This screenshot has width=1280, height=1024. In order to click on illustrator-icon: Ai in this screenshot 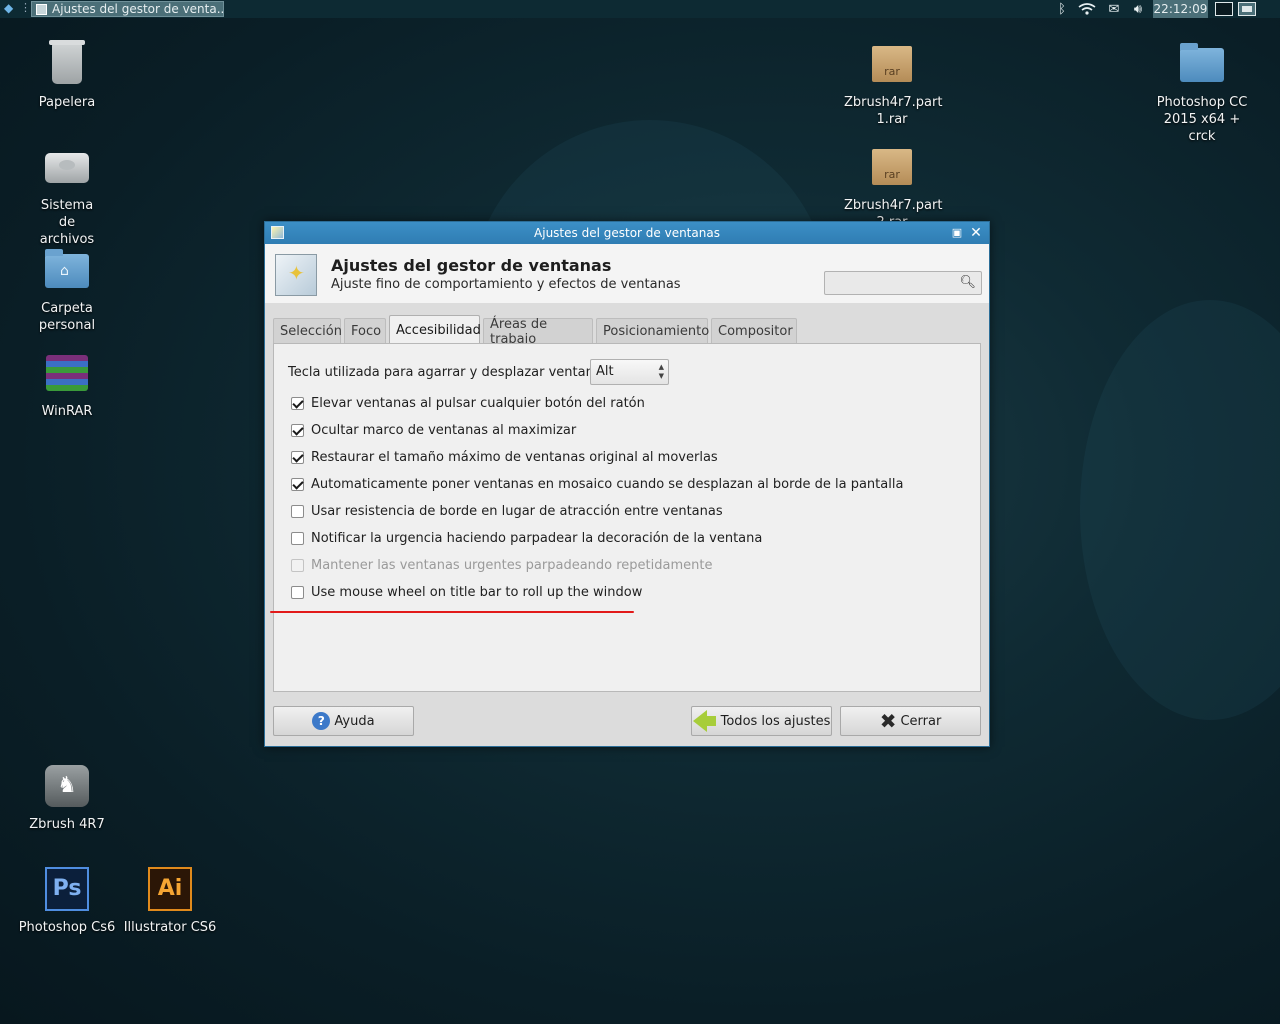, I will do `click(170, 889)`.